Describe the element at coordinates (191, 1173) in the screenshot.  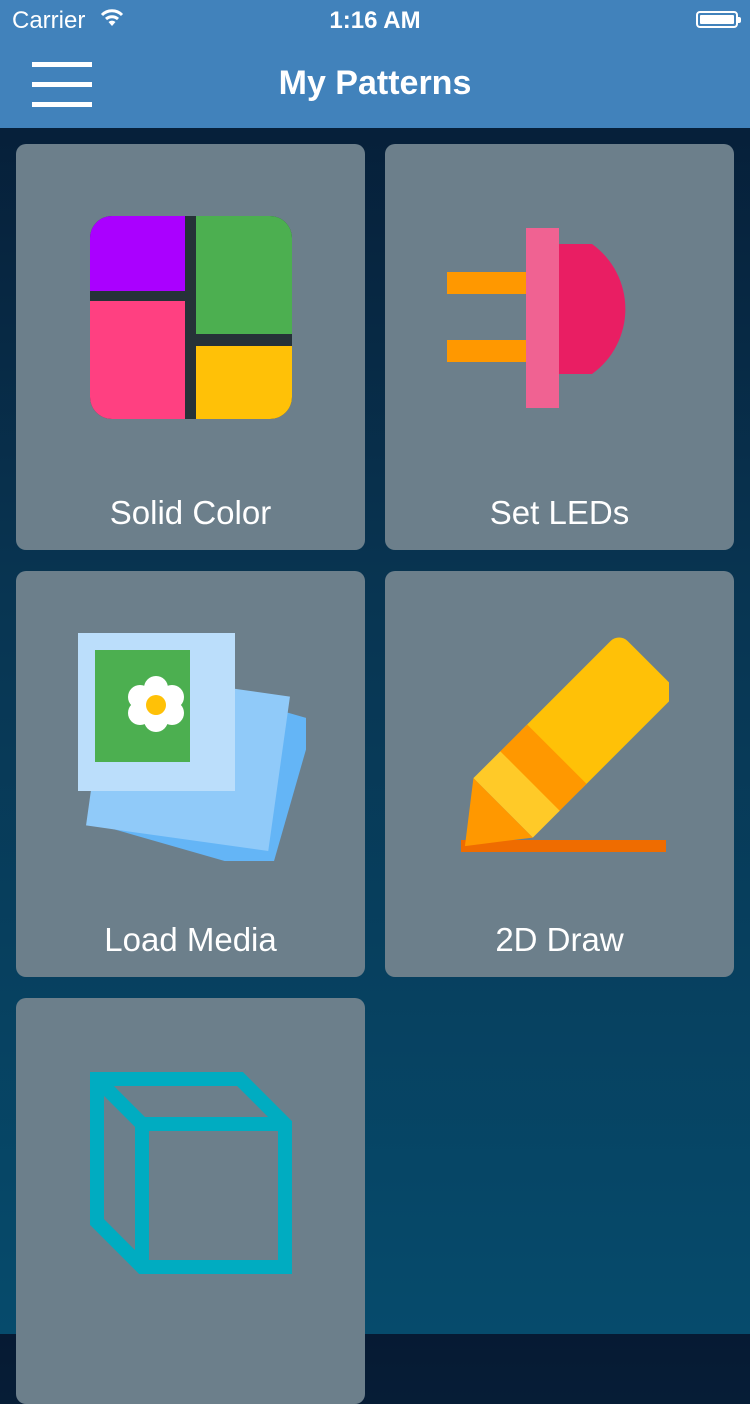
I see `cube-icon` at that location.